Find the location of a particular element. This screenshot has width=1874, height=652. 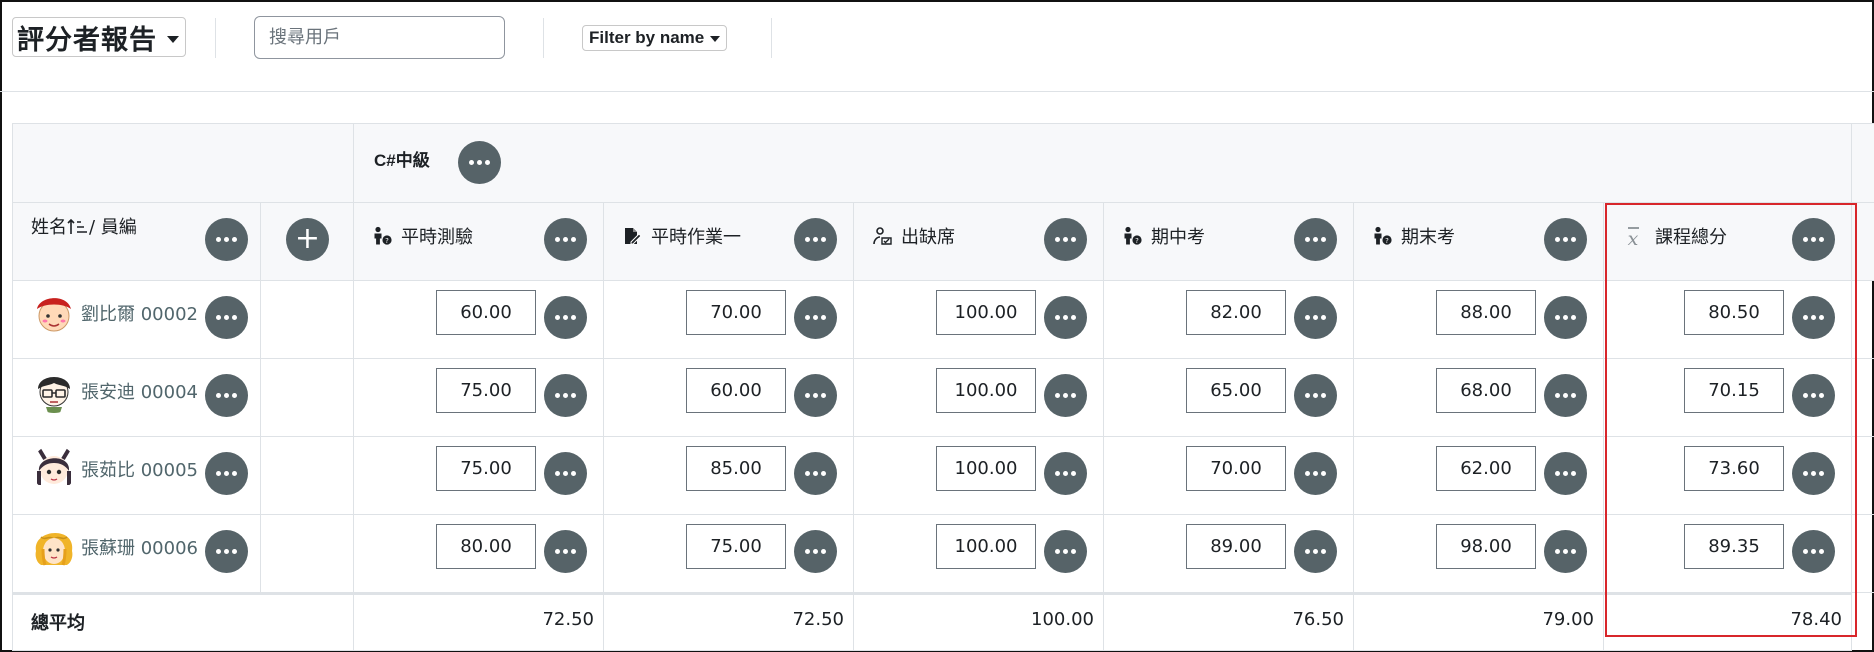

grade-column-title: 平時作業一 is located at coordinates (681, 236).